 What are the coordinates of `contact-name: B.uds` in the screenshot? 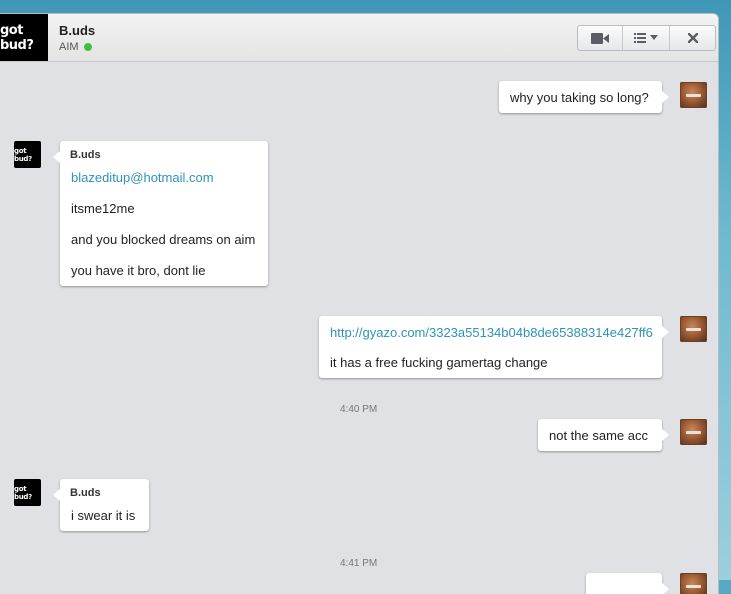 It's located at (77, 30).